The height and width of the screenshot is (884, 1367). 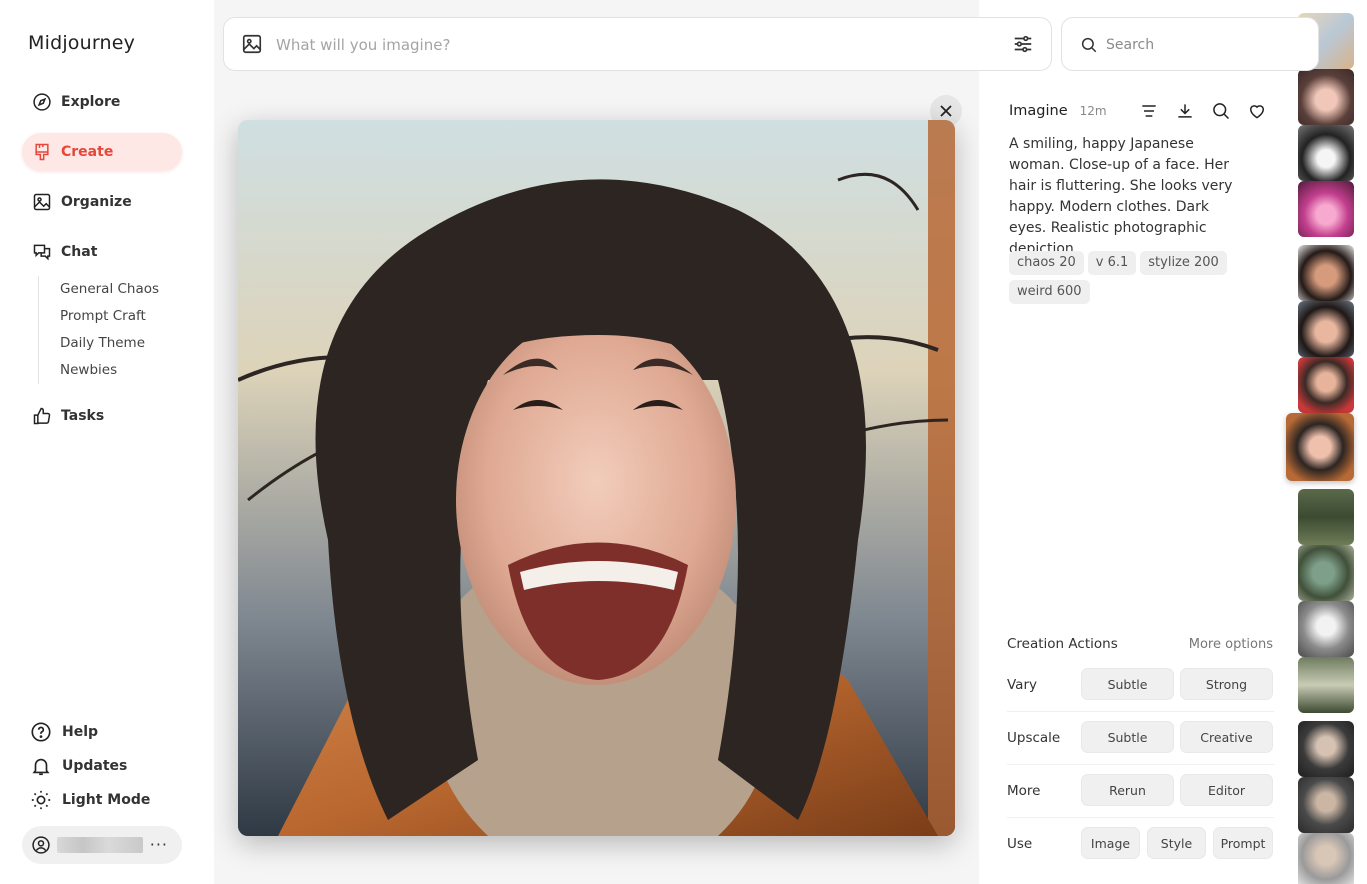 What do you see at coordinates (42, 102) in the screenshot?
I see `compass-icon` at bounding box center [42, 102].